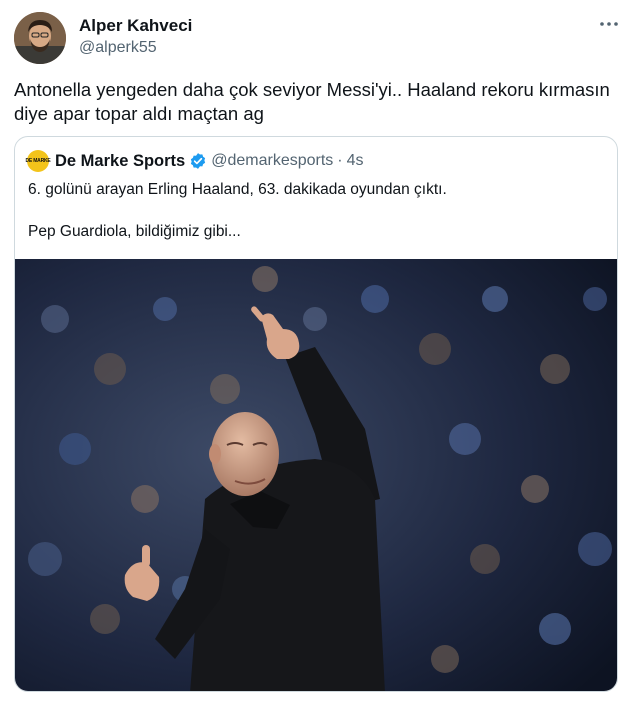 The height and width of the screenshot is (701, 635). Describe the element at coordinates (120, 161) in the screenshot. I see `quoted-author-name: De Marke Sports` at that location.